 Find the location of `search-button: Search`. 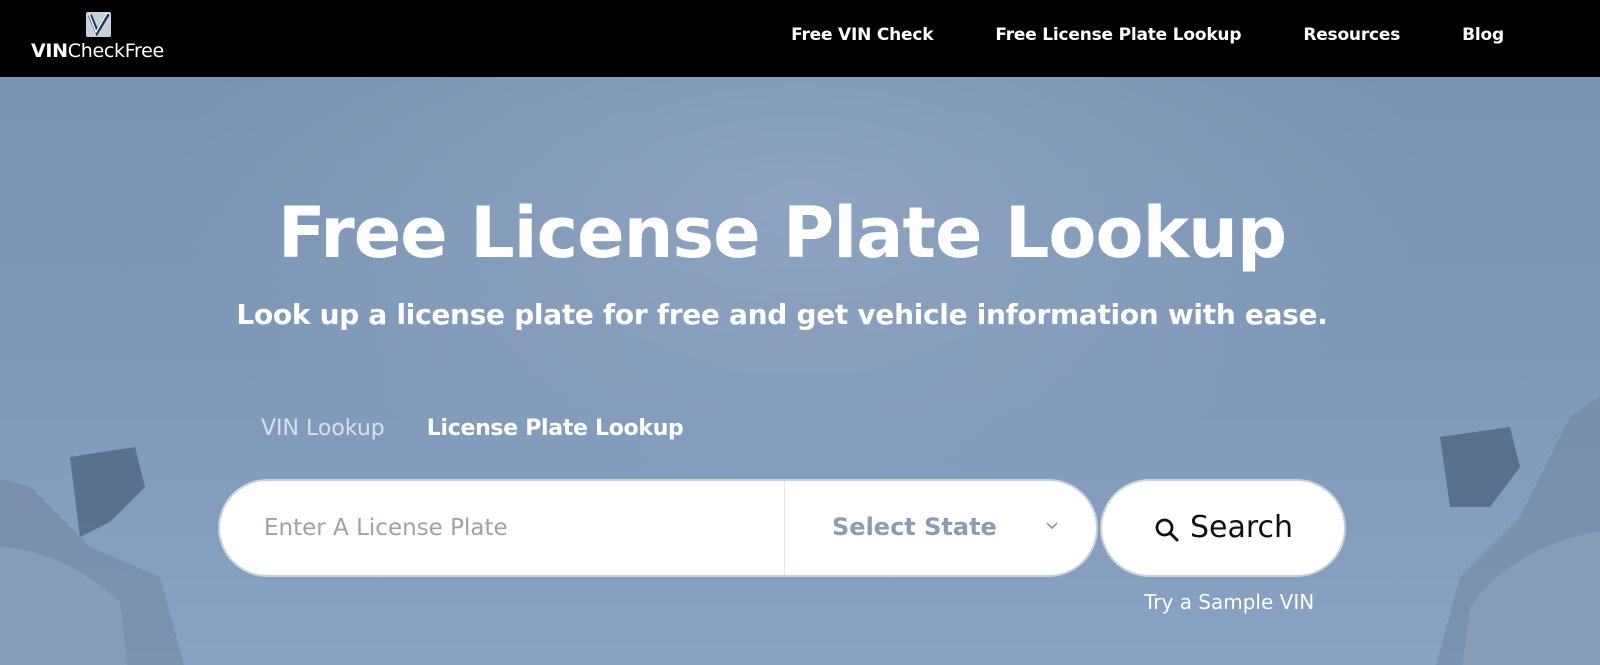

search-button: Search is located at coordinates (1223, 528).